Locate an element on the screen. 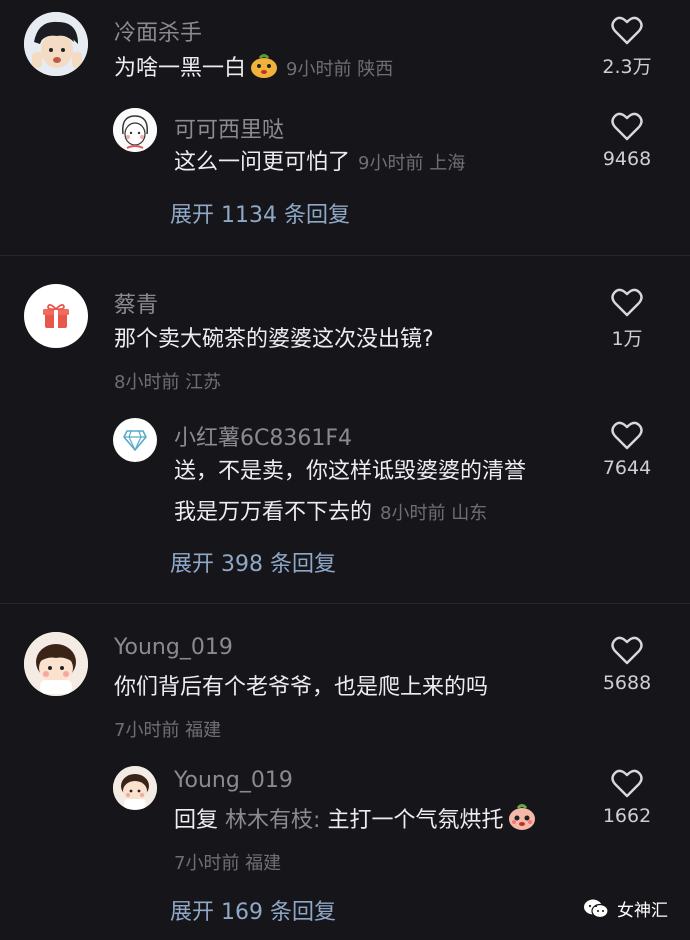  comment-username: Young_019 is located at coordinates (173, 647).